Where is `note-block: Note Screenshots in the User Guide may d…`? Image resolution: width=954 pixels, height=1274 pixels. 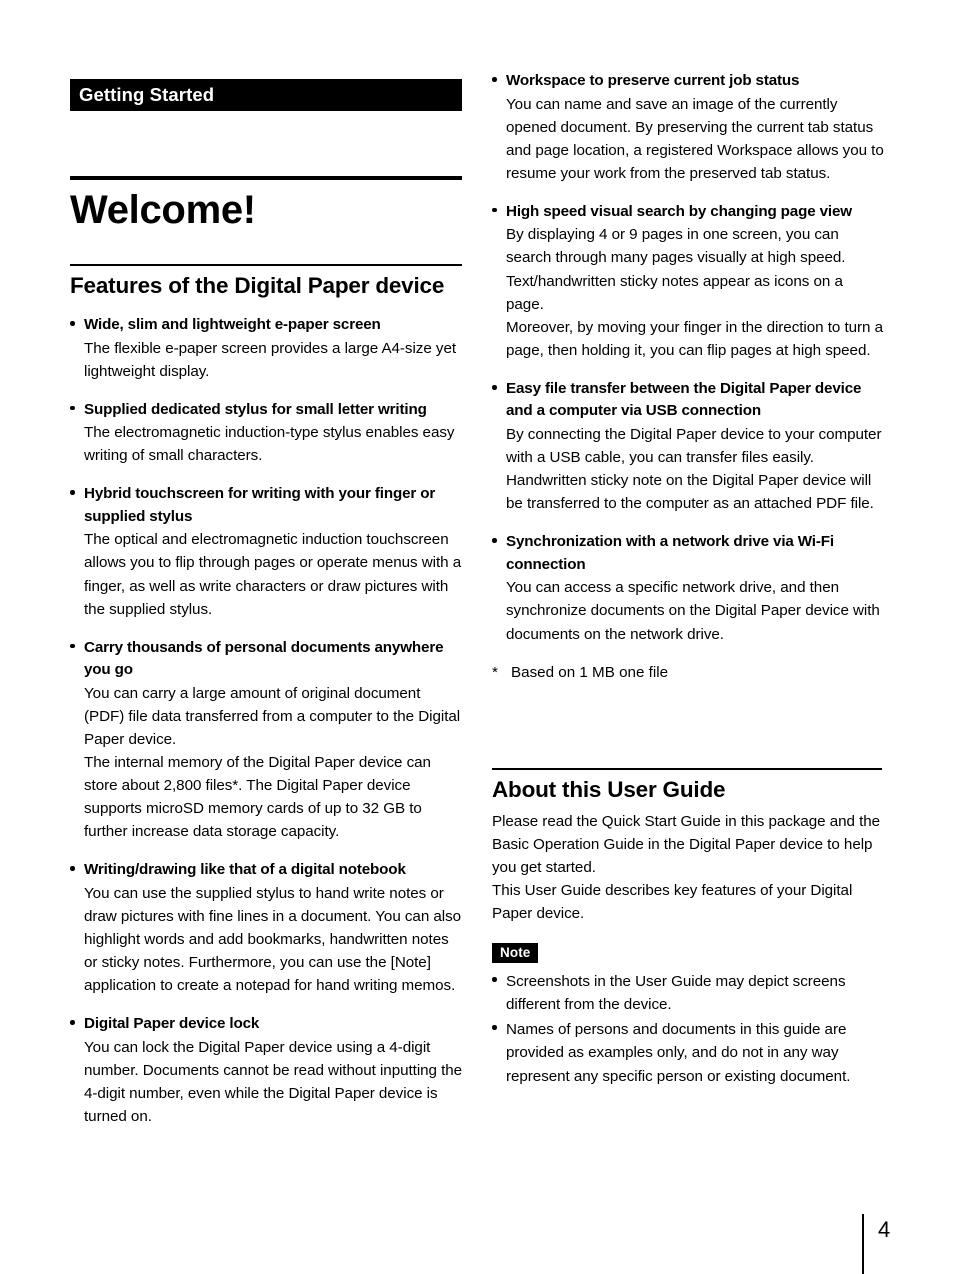
note-block: Note Screenshots in the User Guide may d… is located at coordinates (688, 1015).